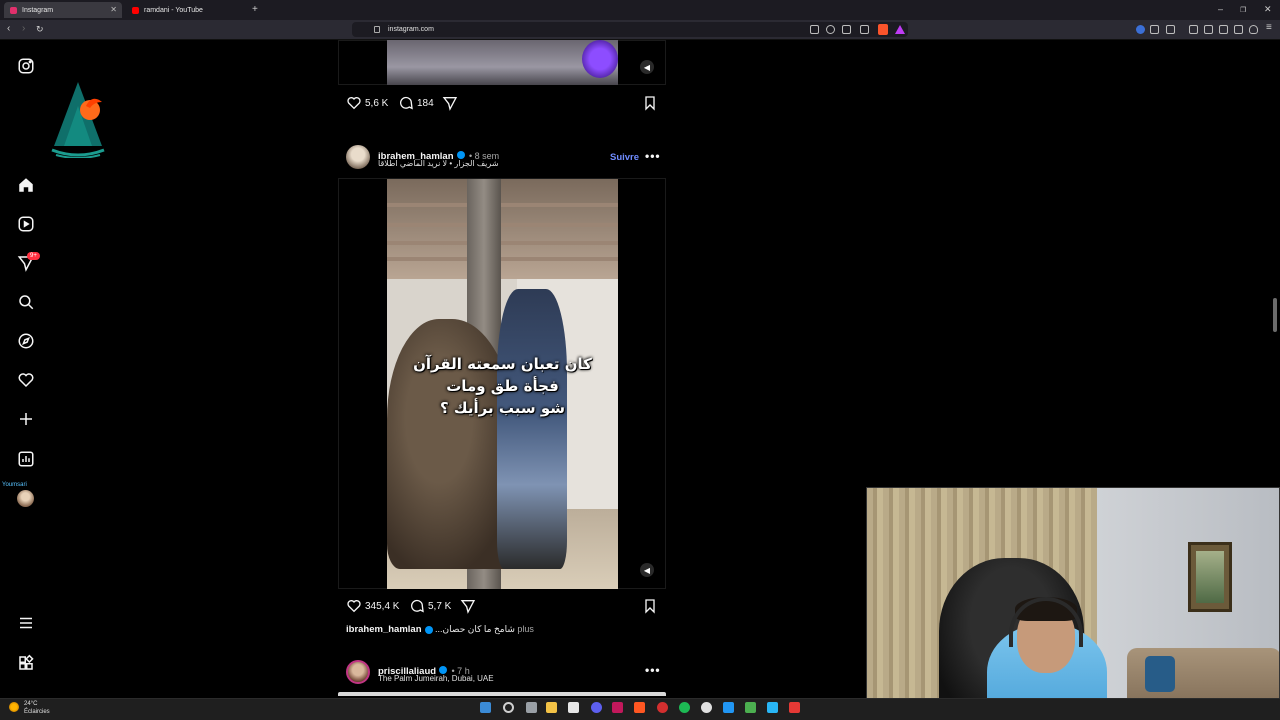 Image resolution: width=1280 pixels, height=720 pixels. Describe the element at coordinates (384, 629) in the screenshot. I see `caption-username: ibrahem_hamlan` at that location.